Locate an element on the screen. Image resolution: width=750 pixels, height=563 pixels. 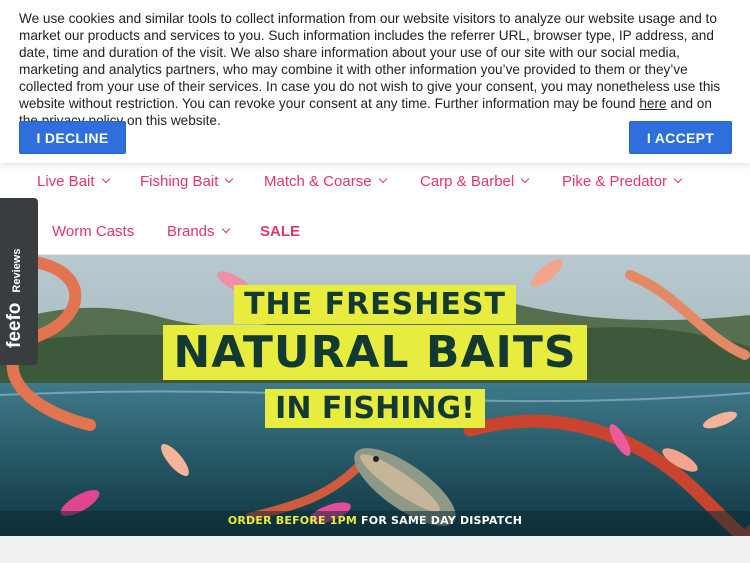
feefo-text: feefo Reviews is located at coordinates (15, 298).